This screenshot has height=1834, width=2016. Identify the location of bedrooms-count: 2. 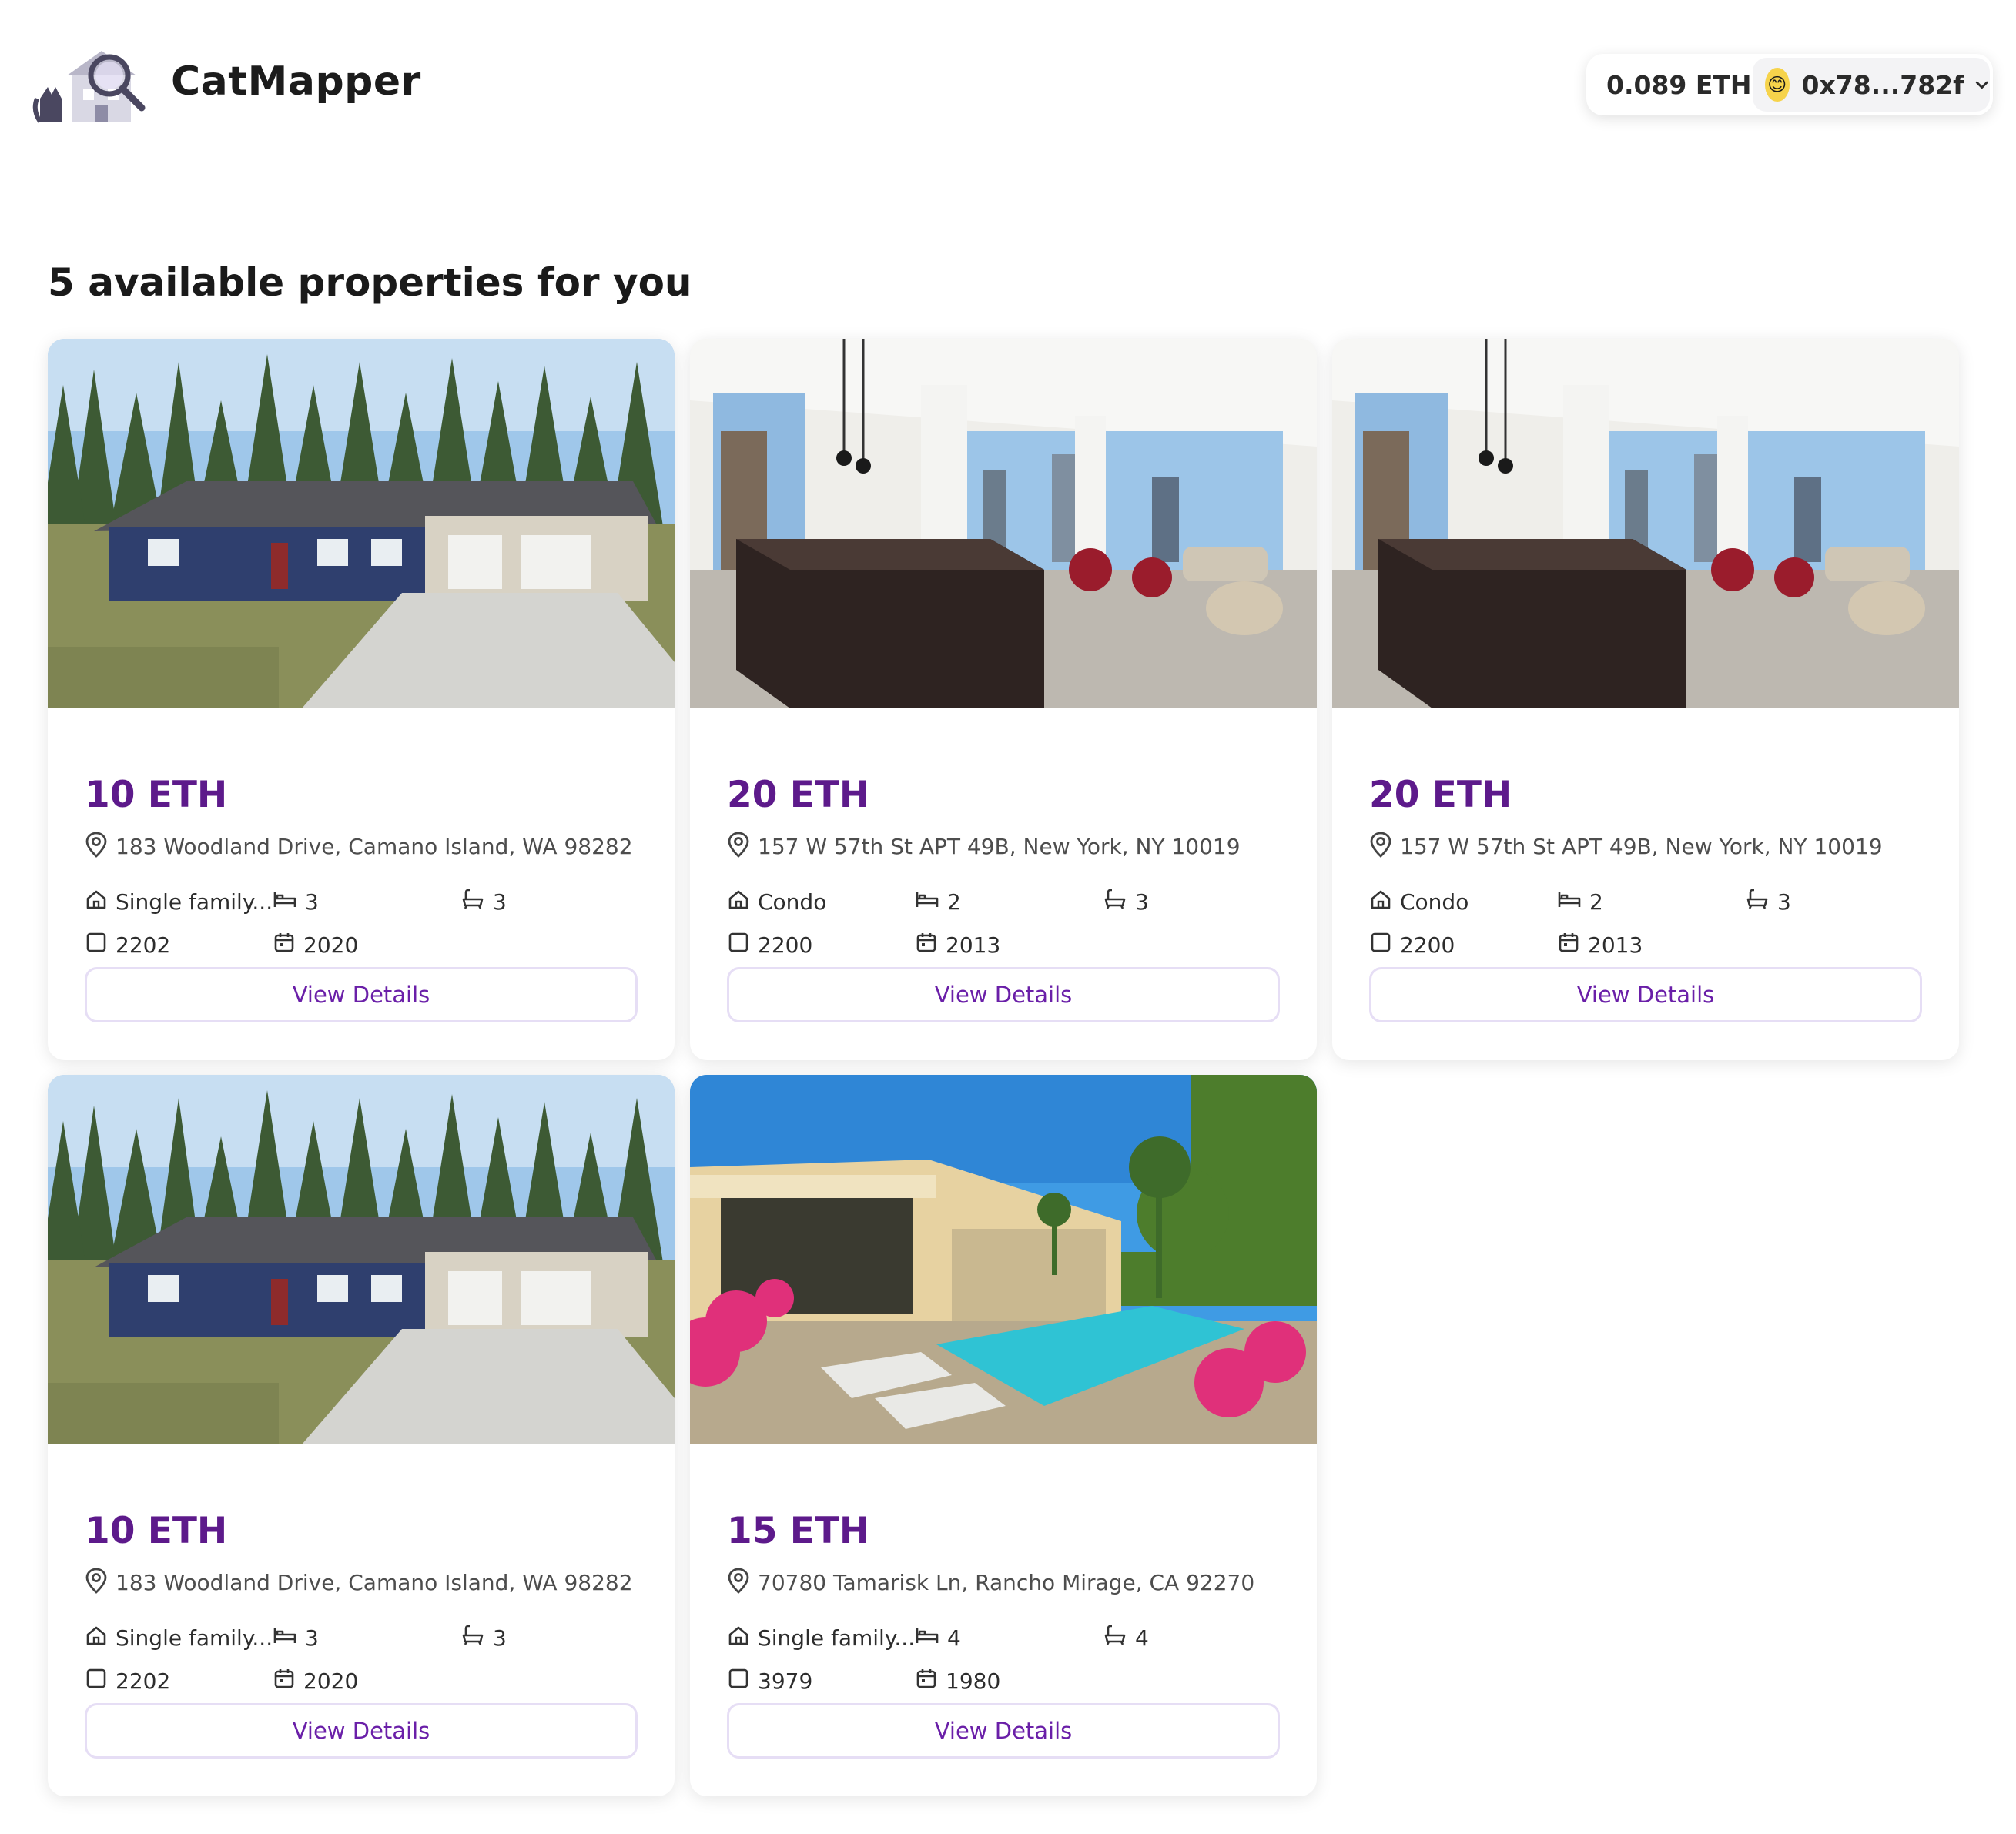
(954, 902).